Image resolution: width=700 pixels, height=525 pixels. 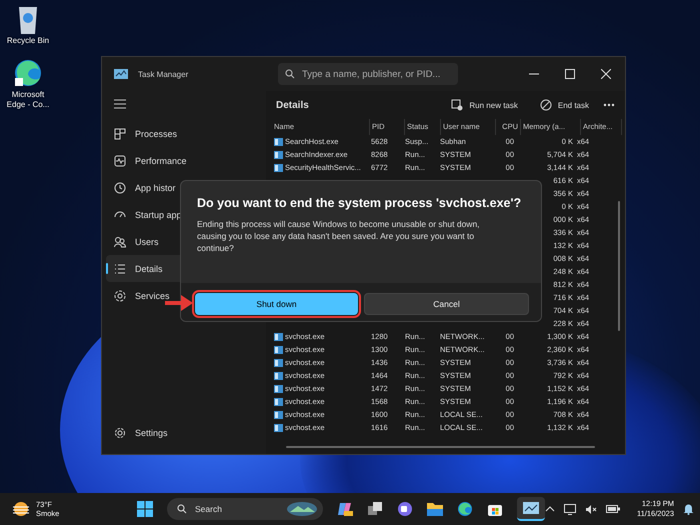 I want to click on dialog-message: Ending this process will cause Windows to become unusable or shut down, causing you to lose any data hasn't been saved. Are you sure you want to continue?, so click(x=339, y=236).